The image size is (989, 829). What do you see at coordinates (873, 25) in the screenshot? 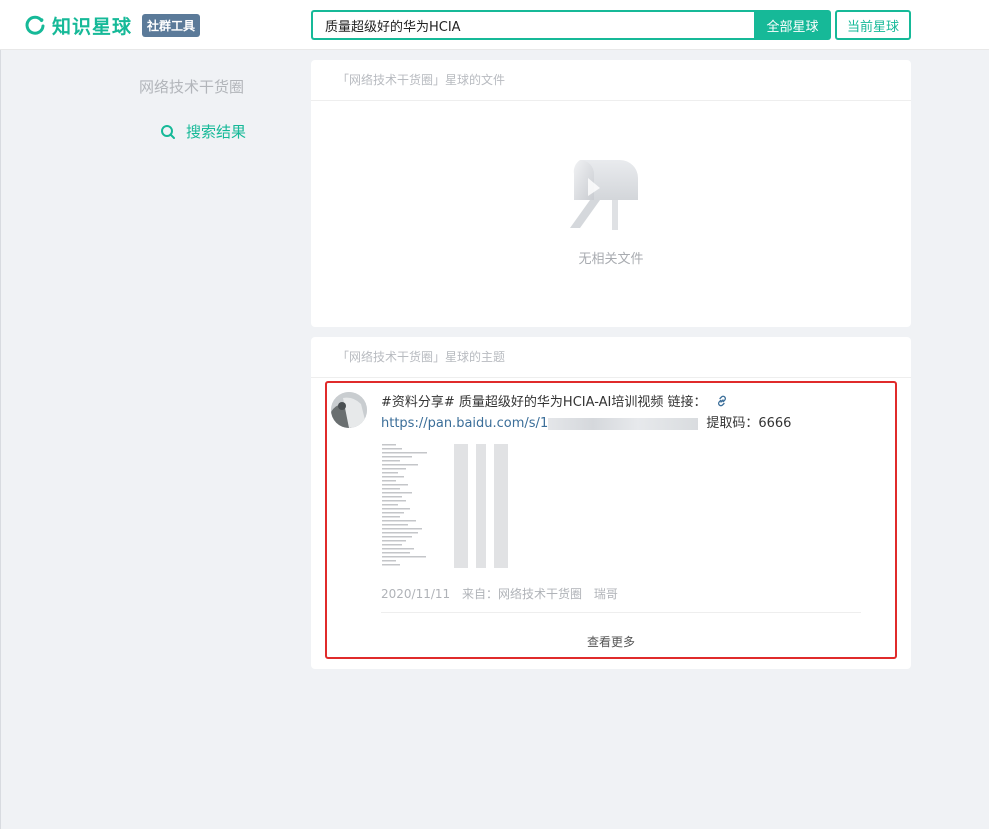
I see `search-current-button: 当前星球` at bounding box center [873, 25].